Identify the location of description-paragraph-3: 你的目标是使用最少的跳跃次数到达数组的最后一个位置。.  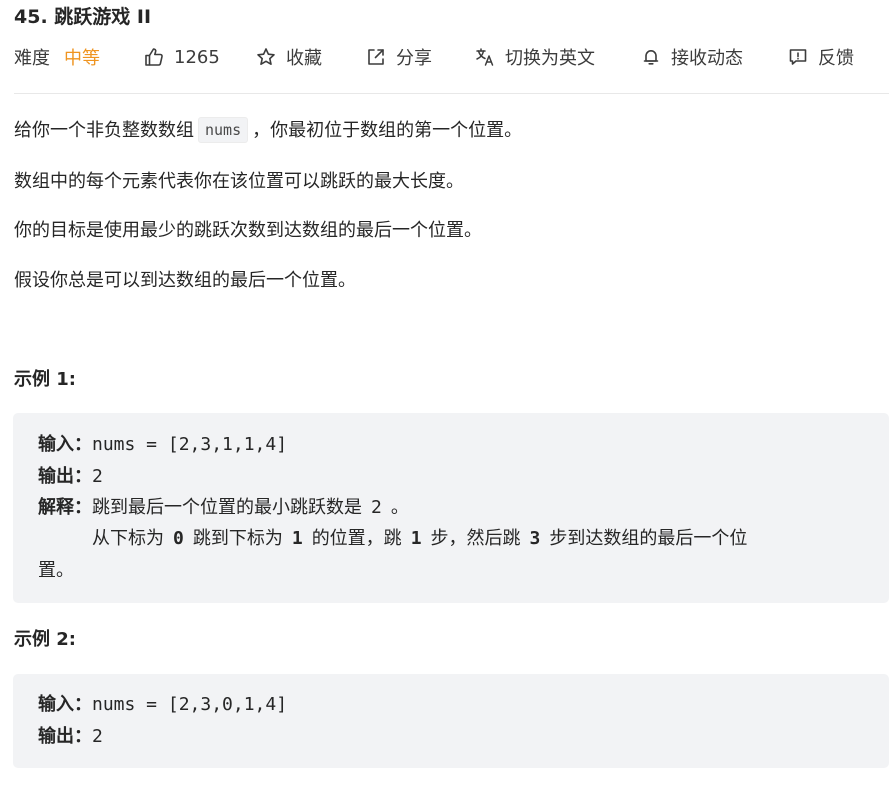
(248, 230).